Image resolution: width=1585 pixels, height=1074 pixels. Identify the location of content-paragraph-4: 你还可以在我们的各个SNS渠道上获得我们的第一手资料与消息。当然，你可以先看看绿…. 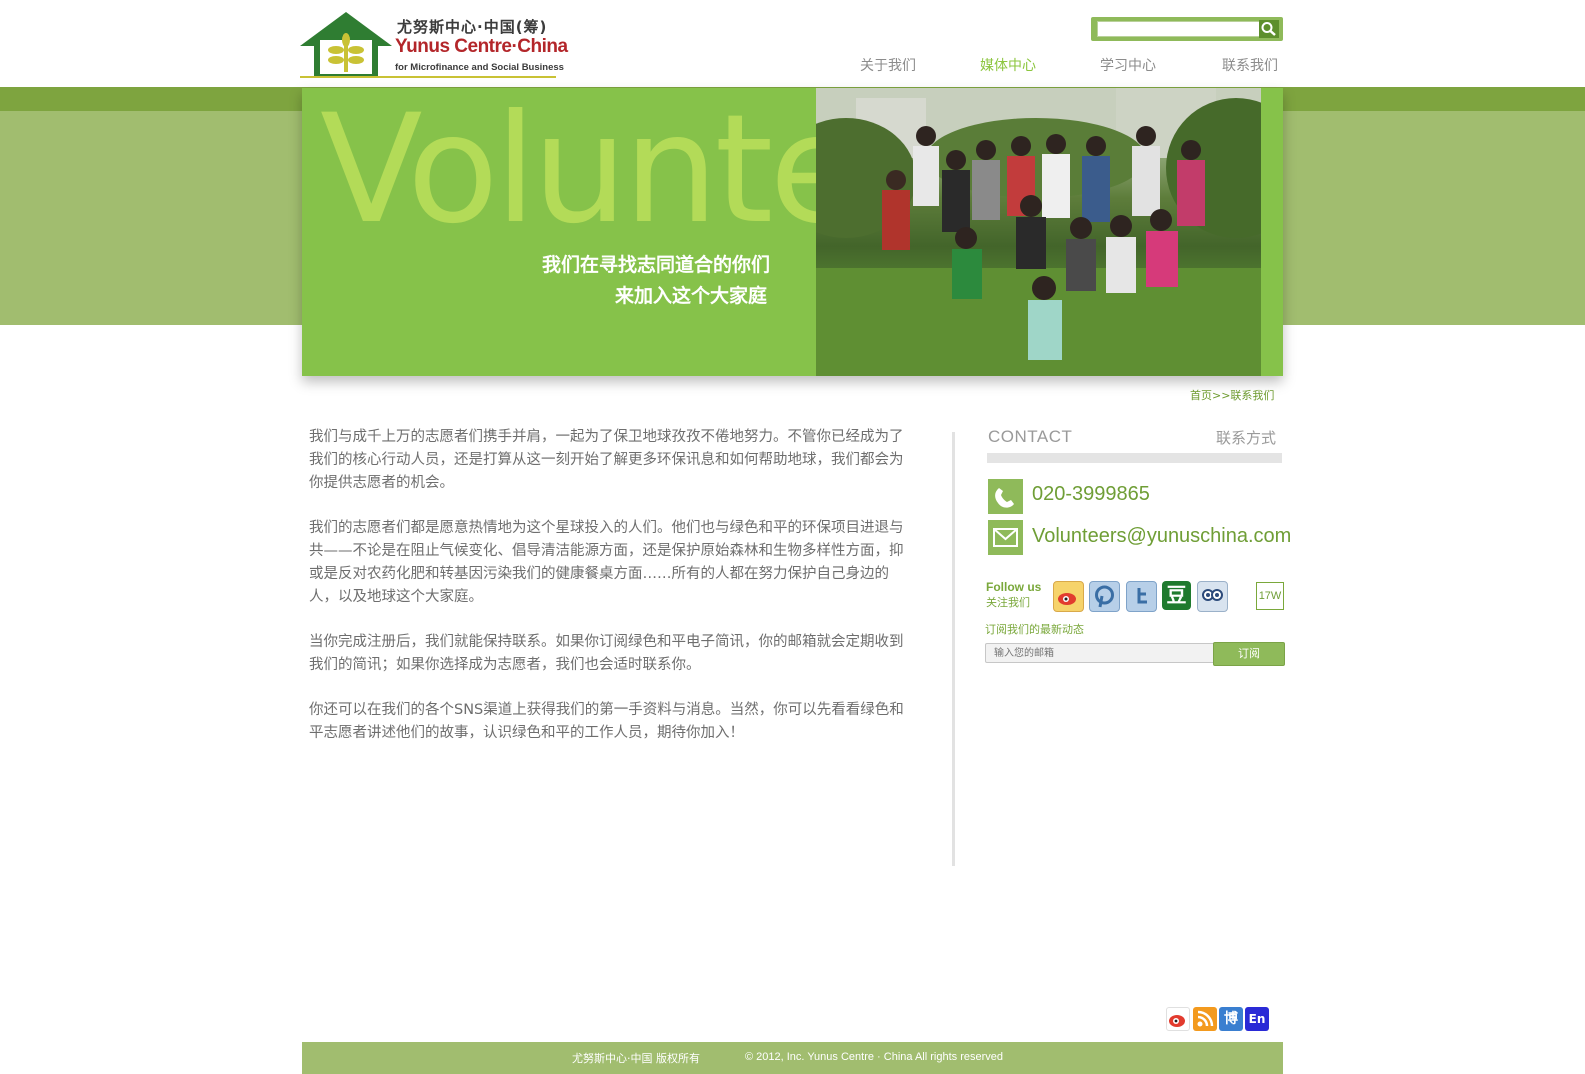
(606, 721).